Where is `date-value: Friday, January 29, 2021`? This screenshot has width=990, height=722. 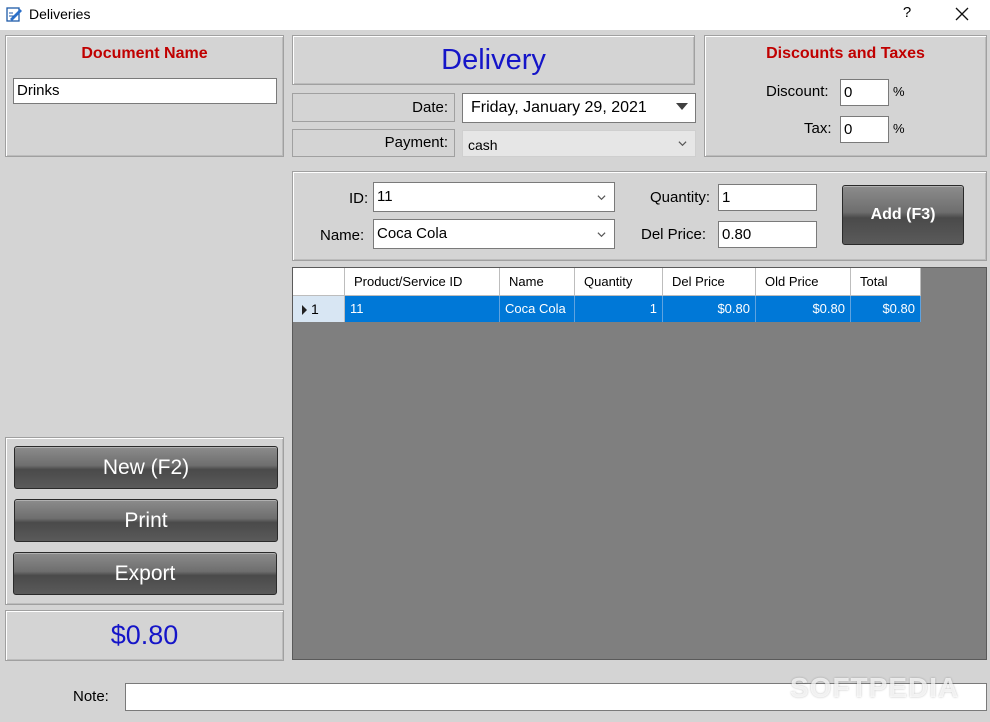 date-value: Friday, January 29, 2021 is located at coordinates (559, 107).